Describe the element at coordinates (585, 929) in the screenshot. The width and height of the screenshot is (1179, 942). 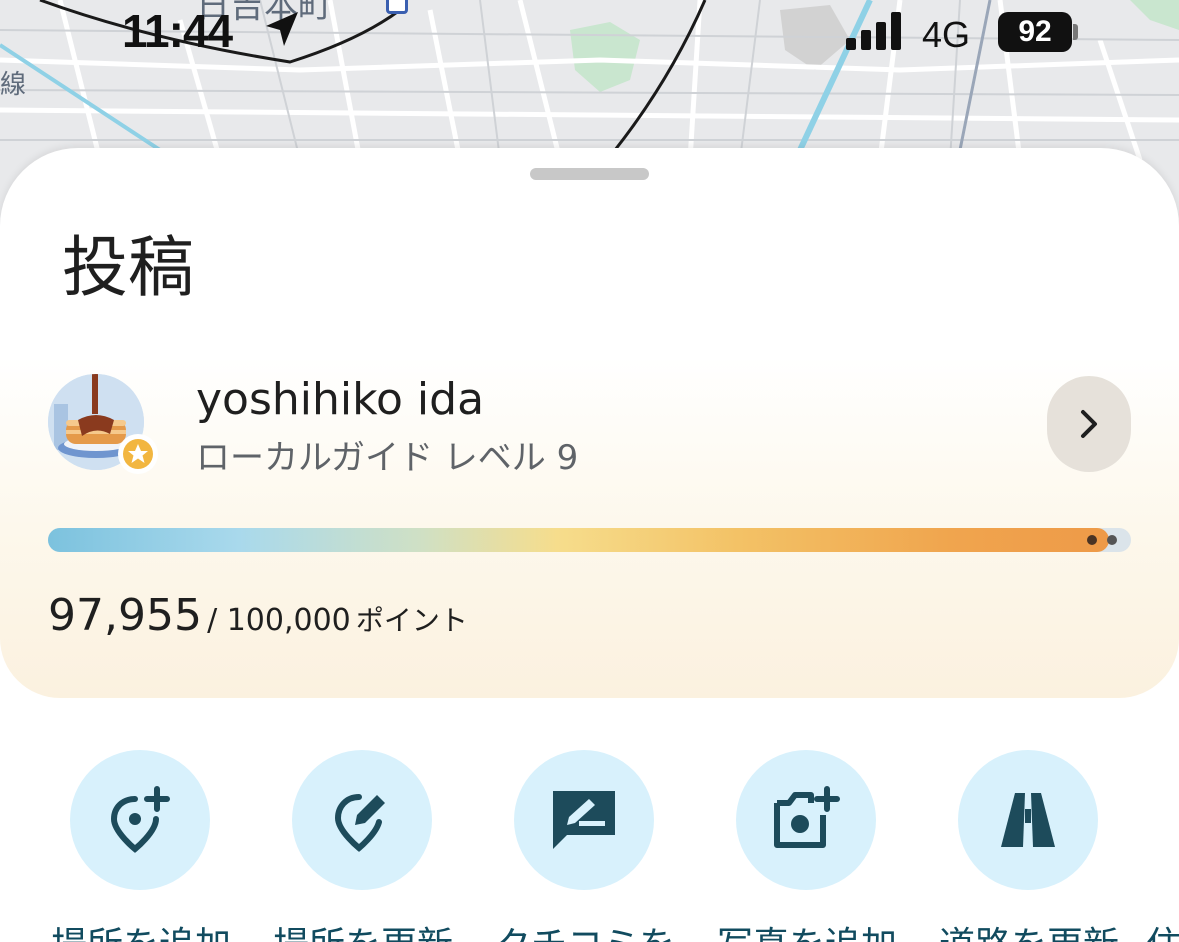
I see `write-review-label: クチコミを` at that location.